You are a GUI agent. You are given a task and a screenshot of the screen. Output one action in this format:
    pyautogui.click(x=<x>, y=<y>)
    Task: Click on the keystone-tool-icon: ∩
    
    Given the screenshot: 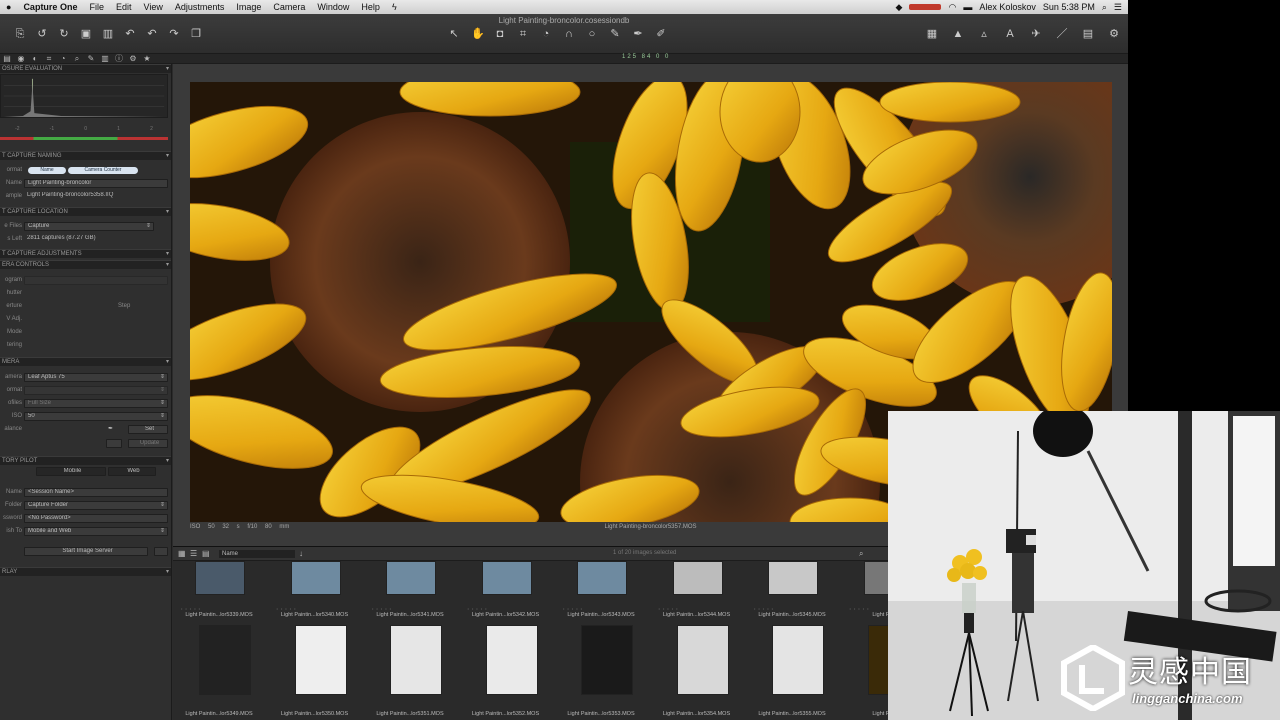 What is the action you would take?
    pyautogui.click(x=569, y=34)
    